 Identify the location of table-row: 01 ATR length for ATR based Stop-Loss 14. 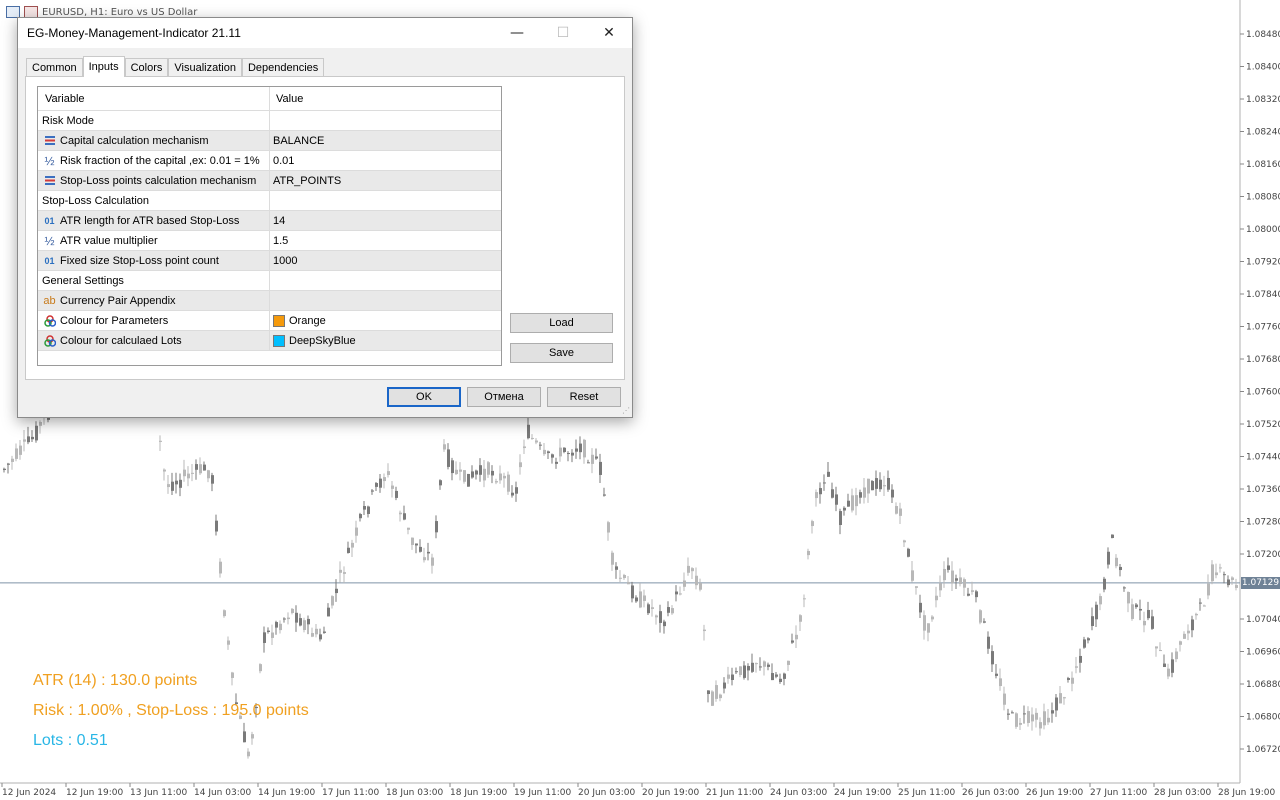
(269, 221).